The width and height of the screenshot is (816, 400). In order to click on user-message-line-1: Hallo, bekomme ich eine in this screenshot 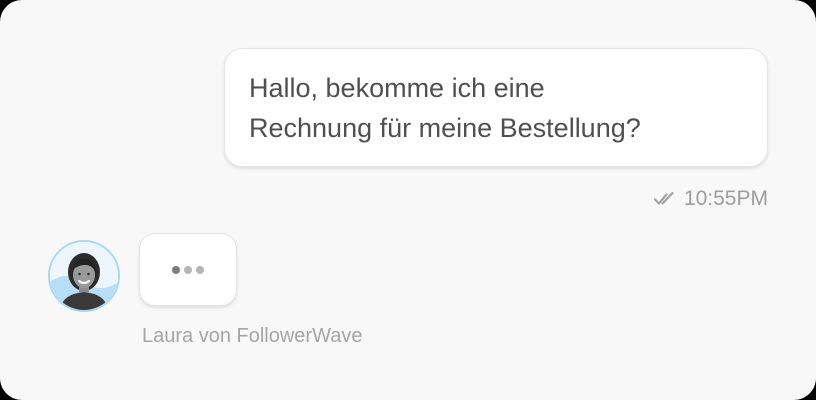, I will do `click(397, 88)`.